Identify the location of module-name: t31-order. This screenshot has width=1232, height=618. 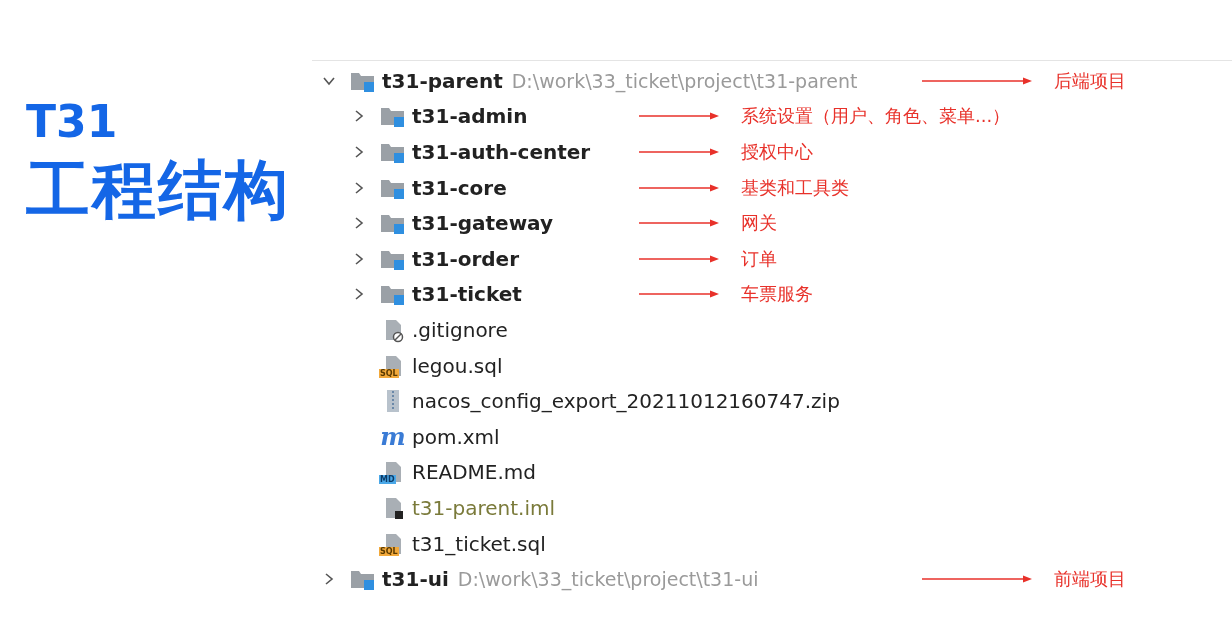
(466, 258).